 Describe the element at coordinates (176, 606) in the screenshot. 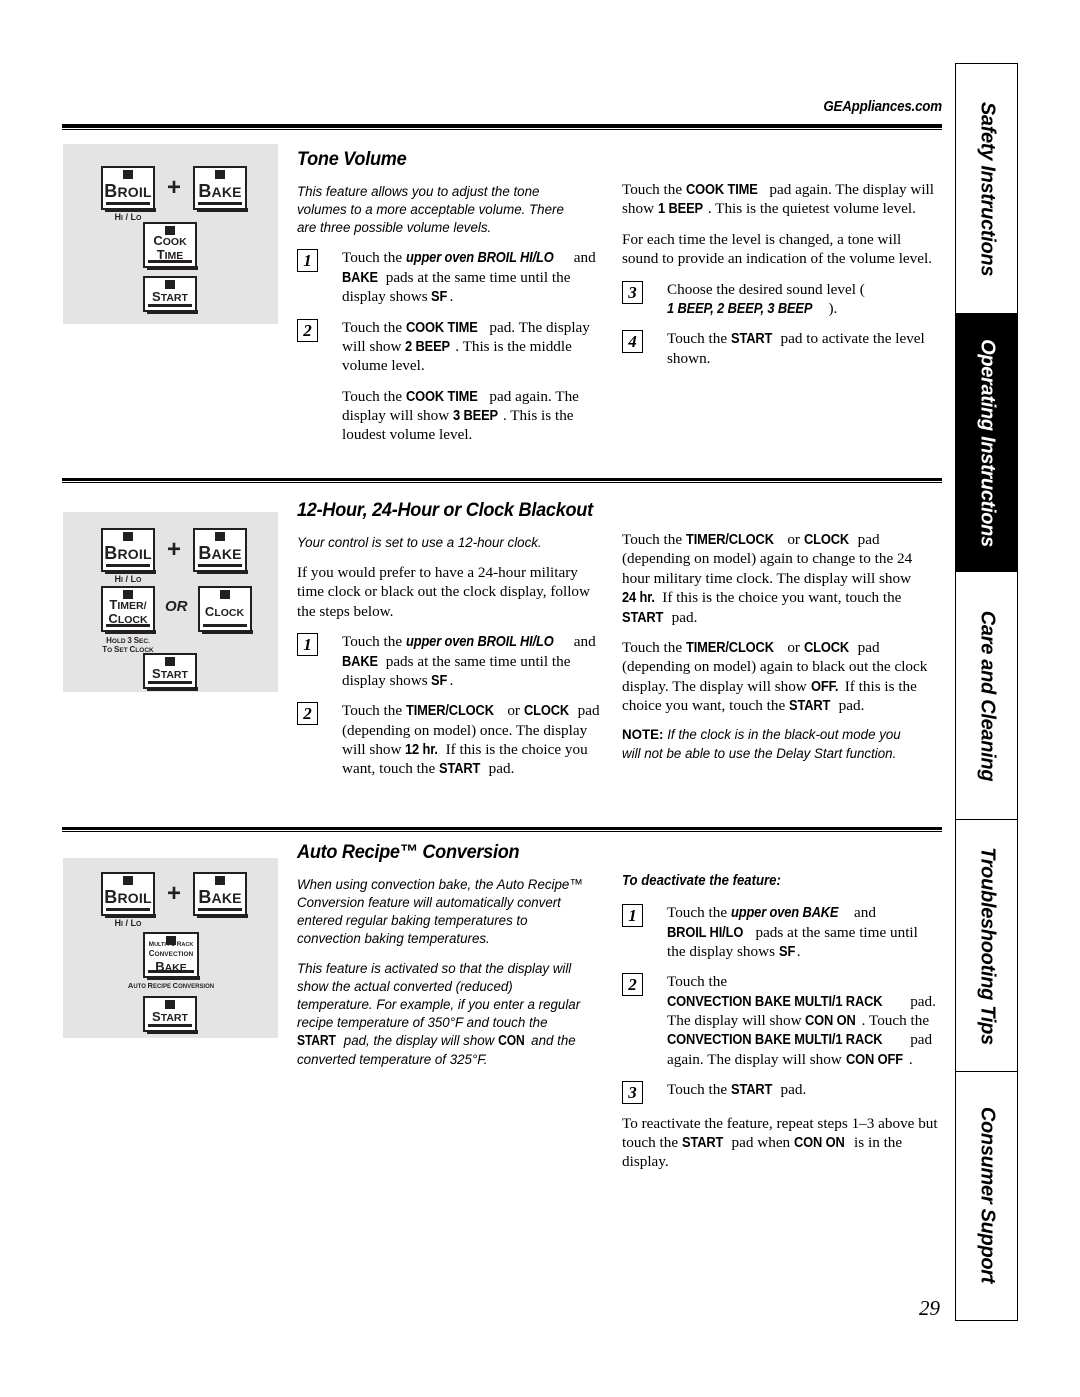

I see `or-operator: OR` at that location.